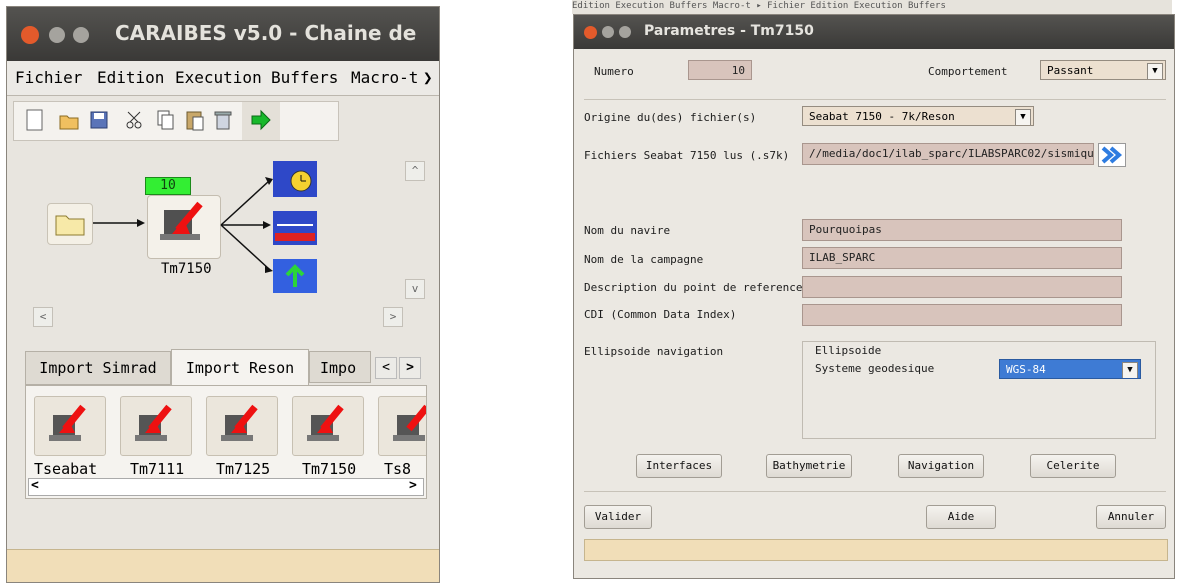 This screenshot has height=583, width=1180. What do you see at coordinates (410, 368) in the screenshot?
I see `tab-scroll-right-icon: >` at bounding box center [410, 368].